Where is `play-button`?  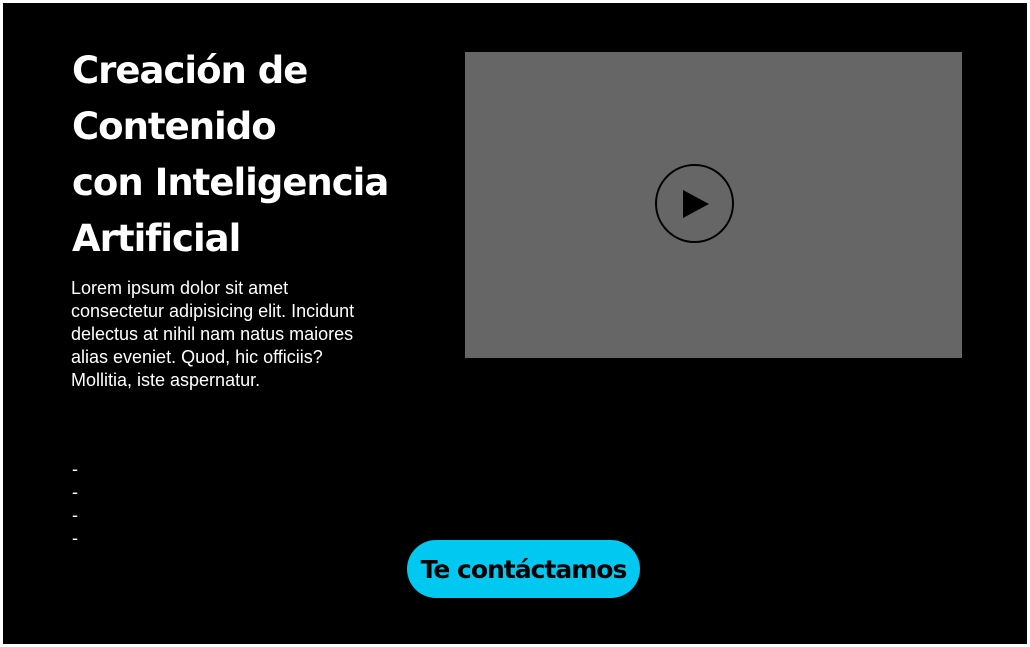
play-button is located at coordinates (694, 203).